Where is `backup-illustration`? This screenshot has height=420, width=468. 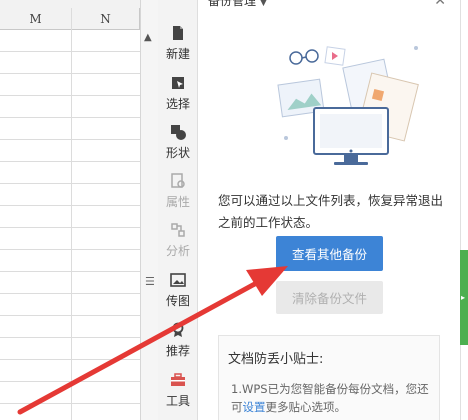 backup-illustration is located at coordinates (348, 105).